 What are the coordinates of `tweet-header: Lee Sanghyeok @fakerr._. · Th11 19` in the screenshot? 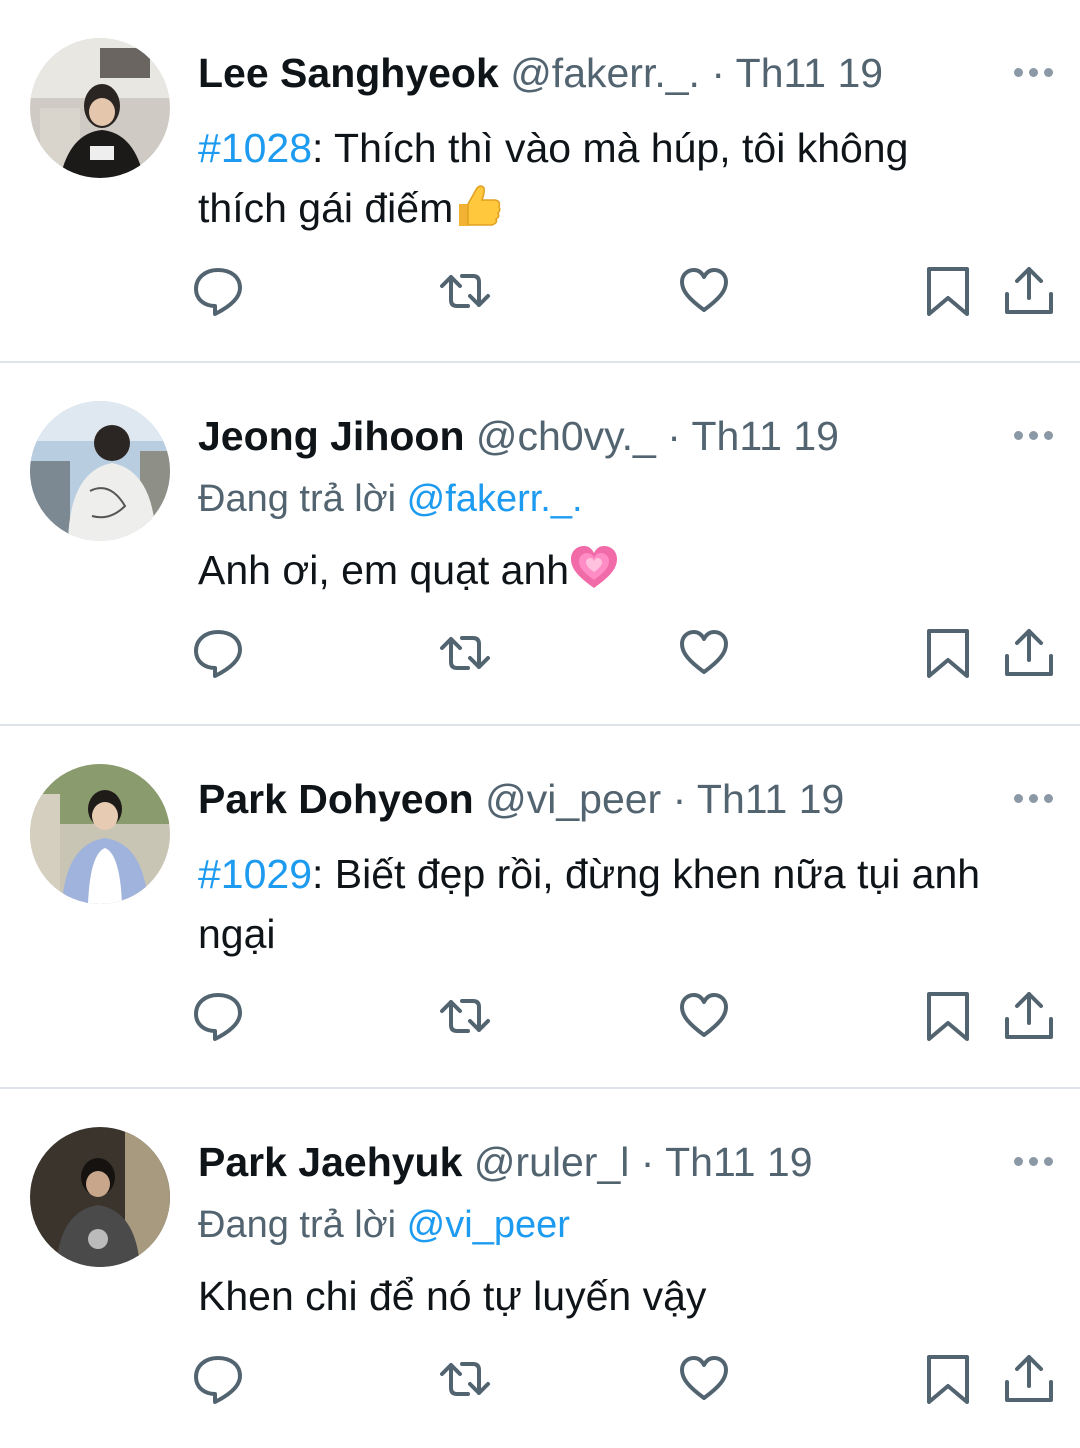 It's located at (540, 73).